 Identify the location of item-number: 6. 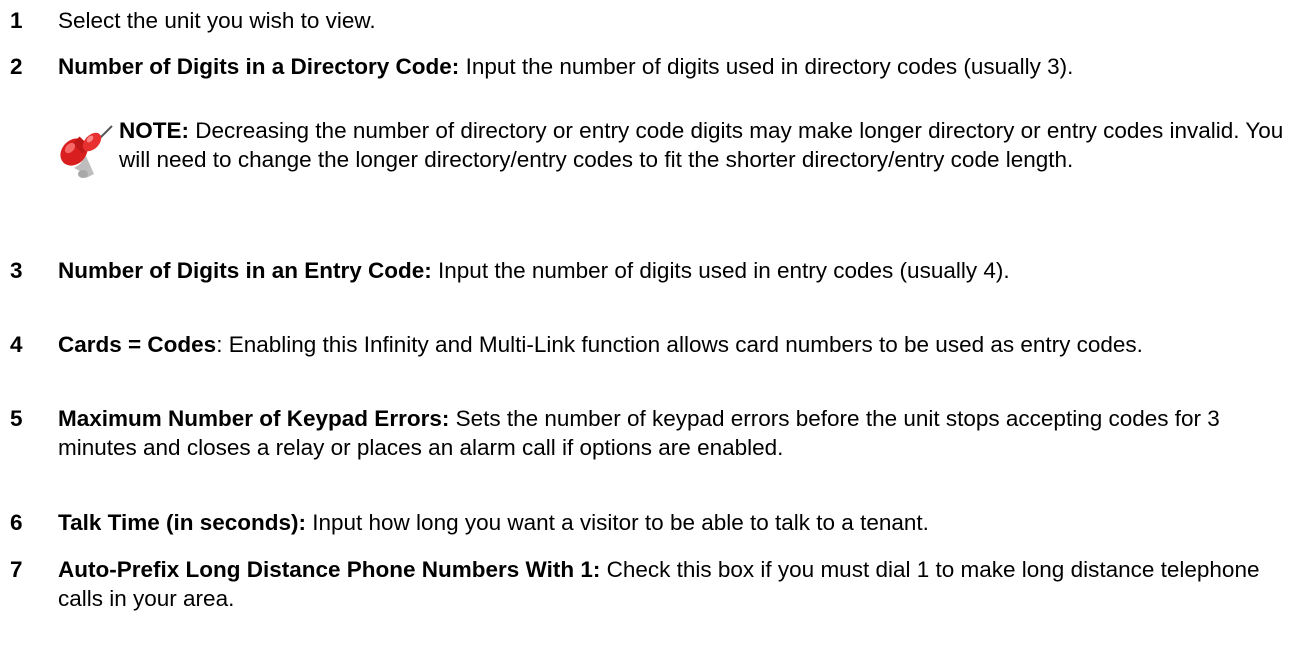
(16, 522).